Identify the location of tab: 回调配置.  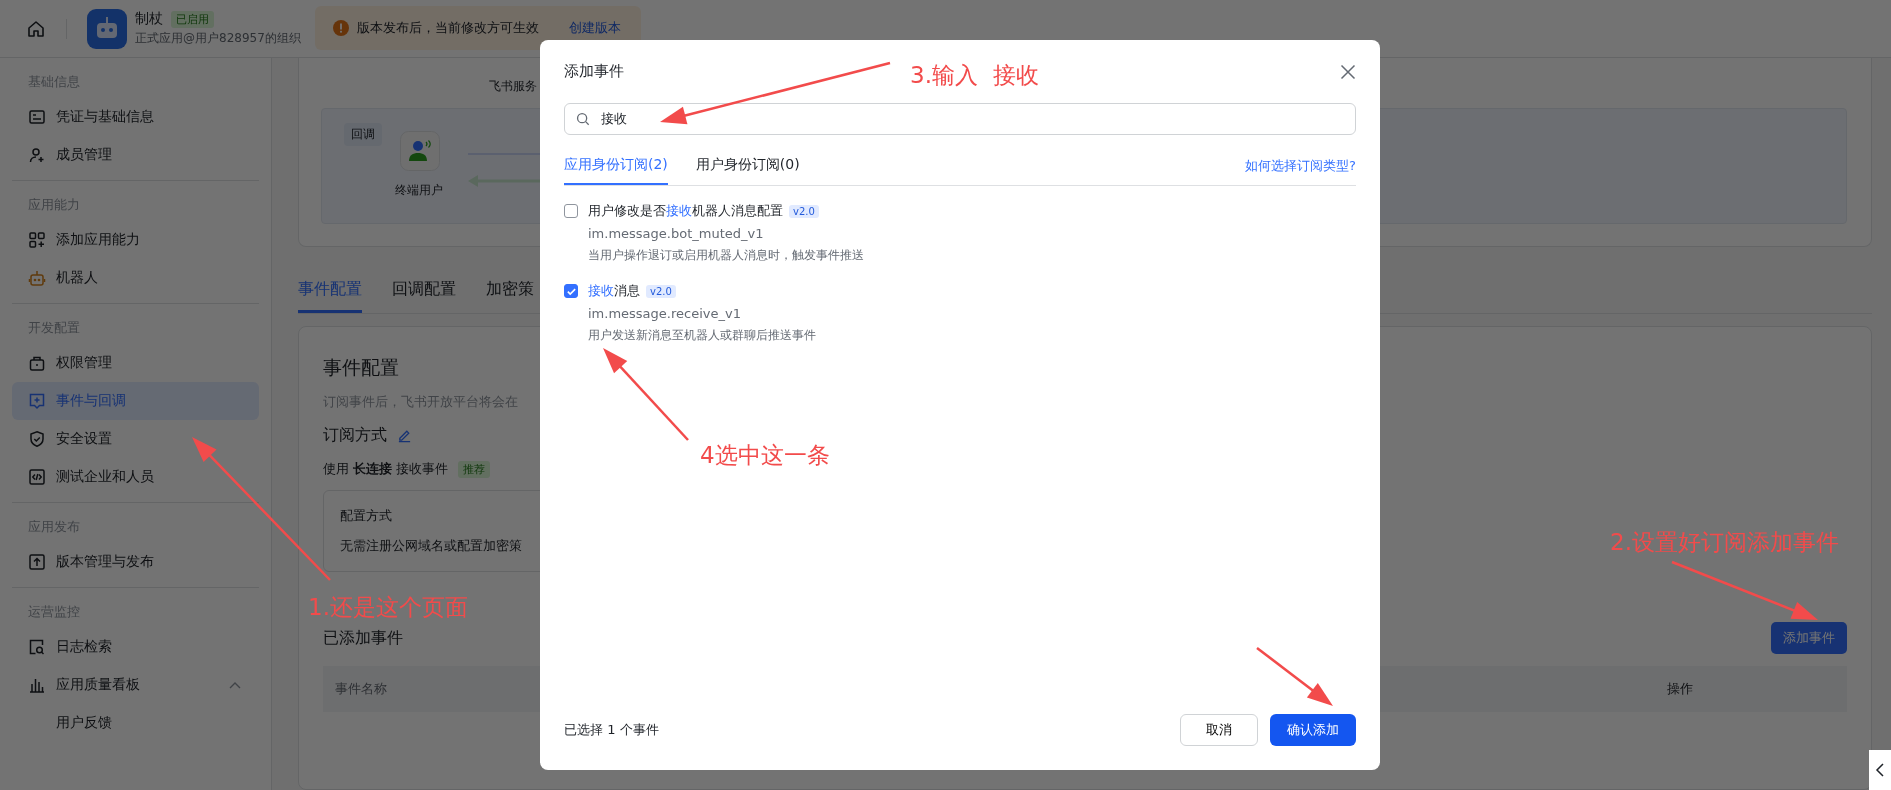
(424, 296).